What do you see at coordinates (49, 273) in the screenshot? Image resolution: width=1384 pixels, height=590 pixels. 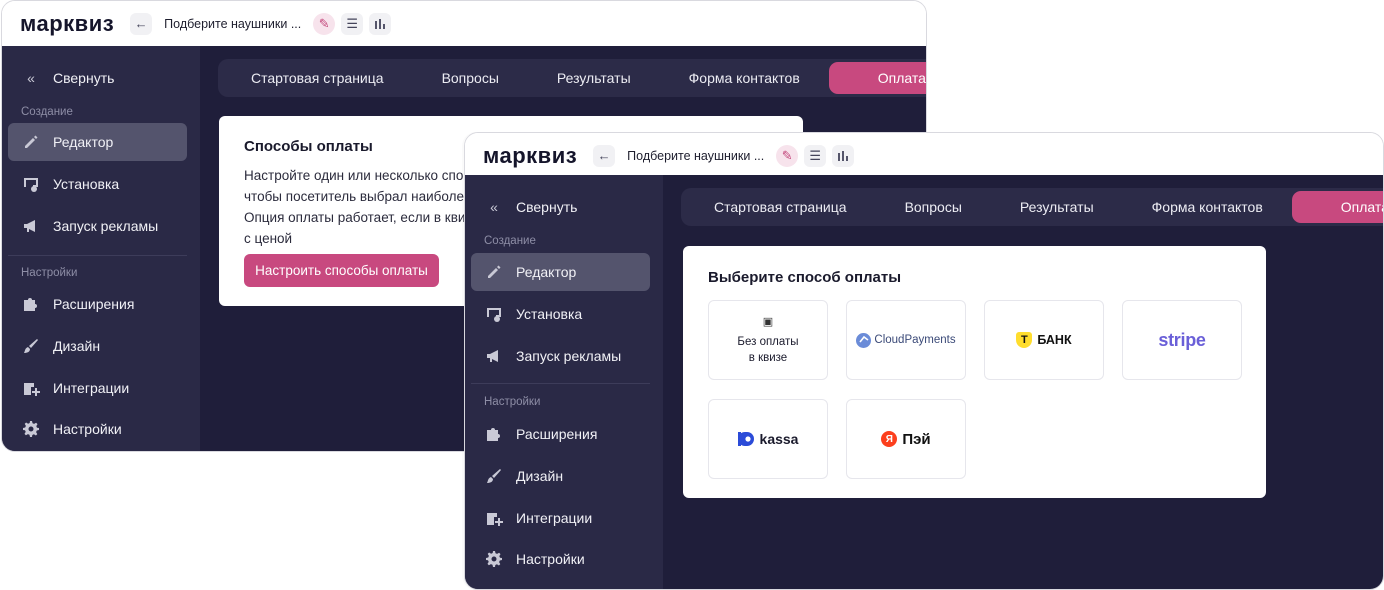 I see `sidebar-section-settings: Настройки` at bounding box center [49, 273].